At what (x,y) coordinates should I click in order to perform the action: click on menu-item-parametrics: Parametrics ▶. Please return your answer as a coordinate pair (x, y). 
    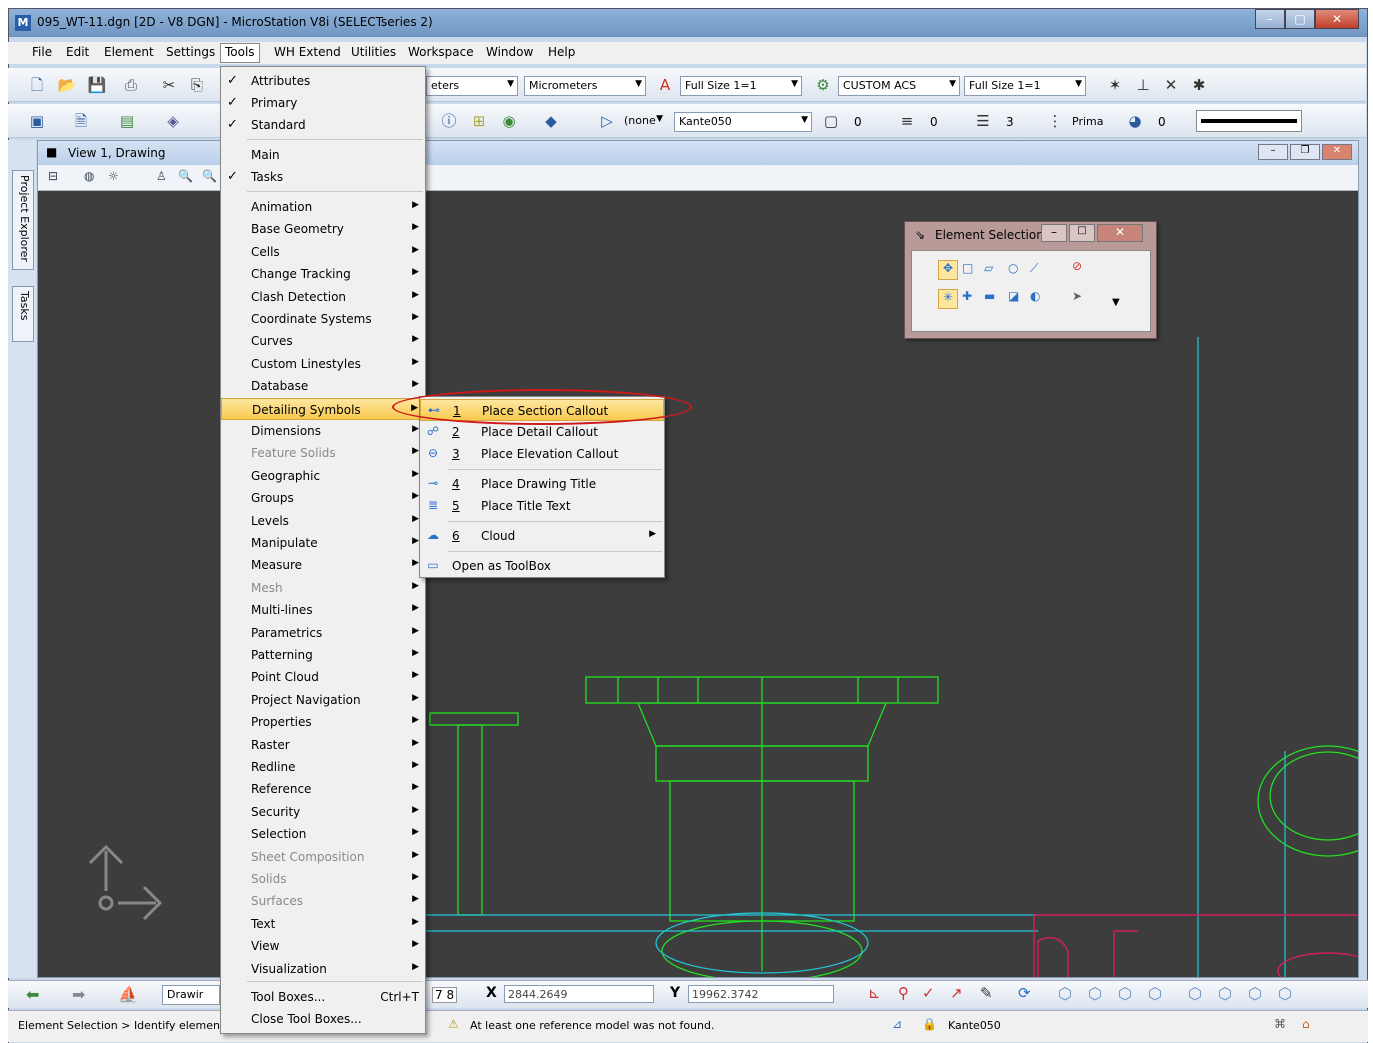
    Looking at the image, I should click on (323, 633).